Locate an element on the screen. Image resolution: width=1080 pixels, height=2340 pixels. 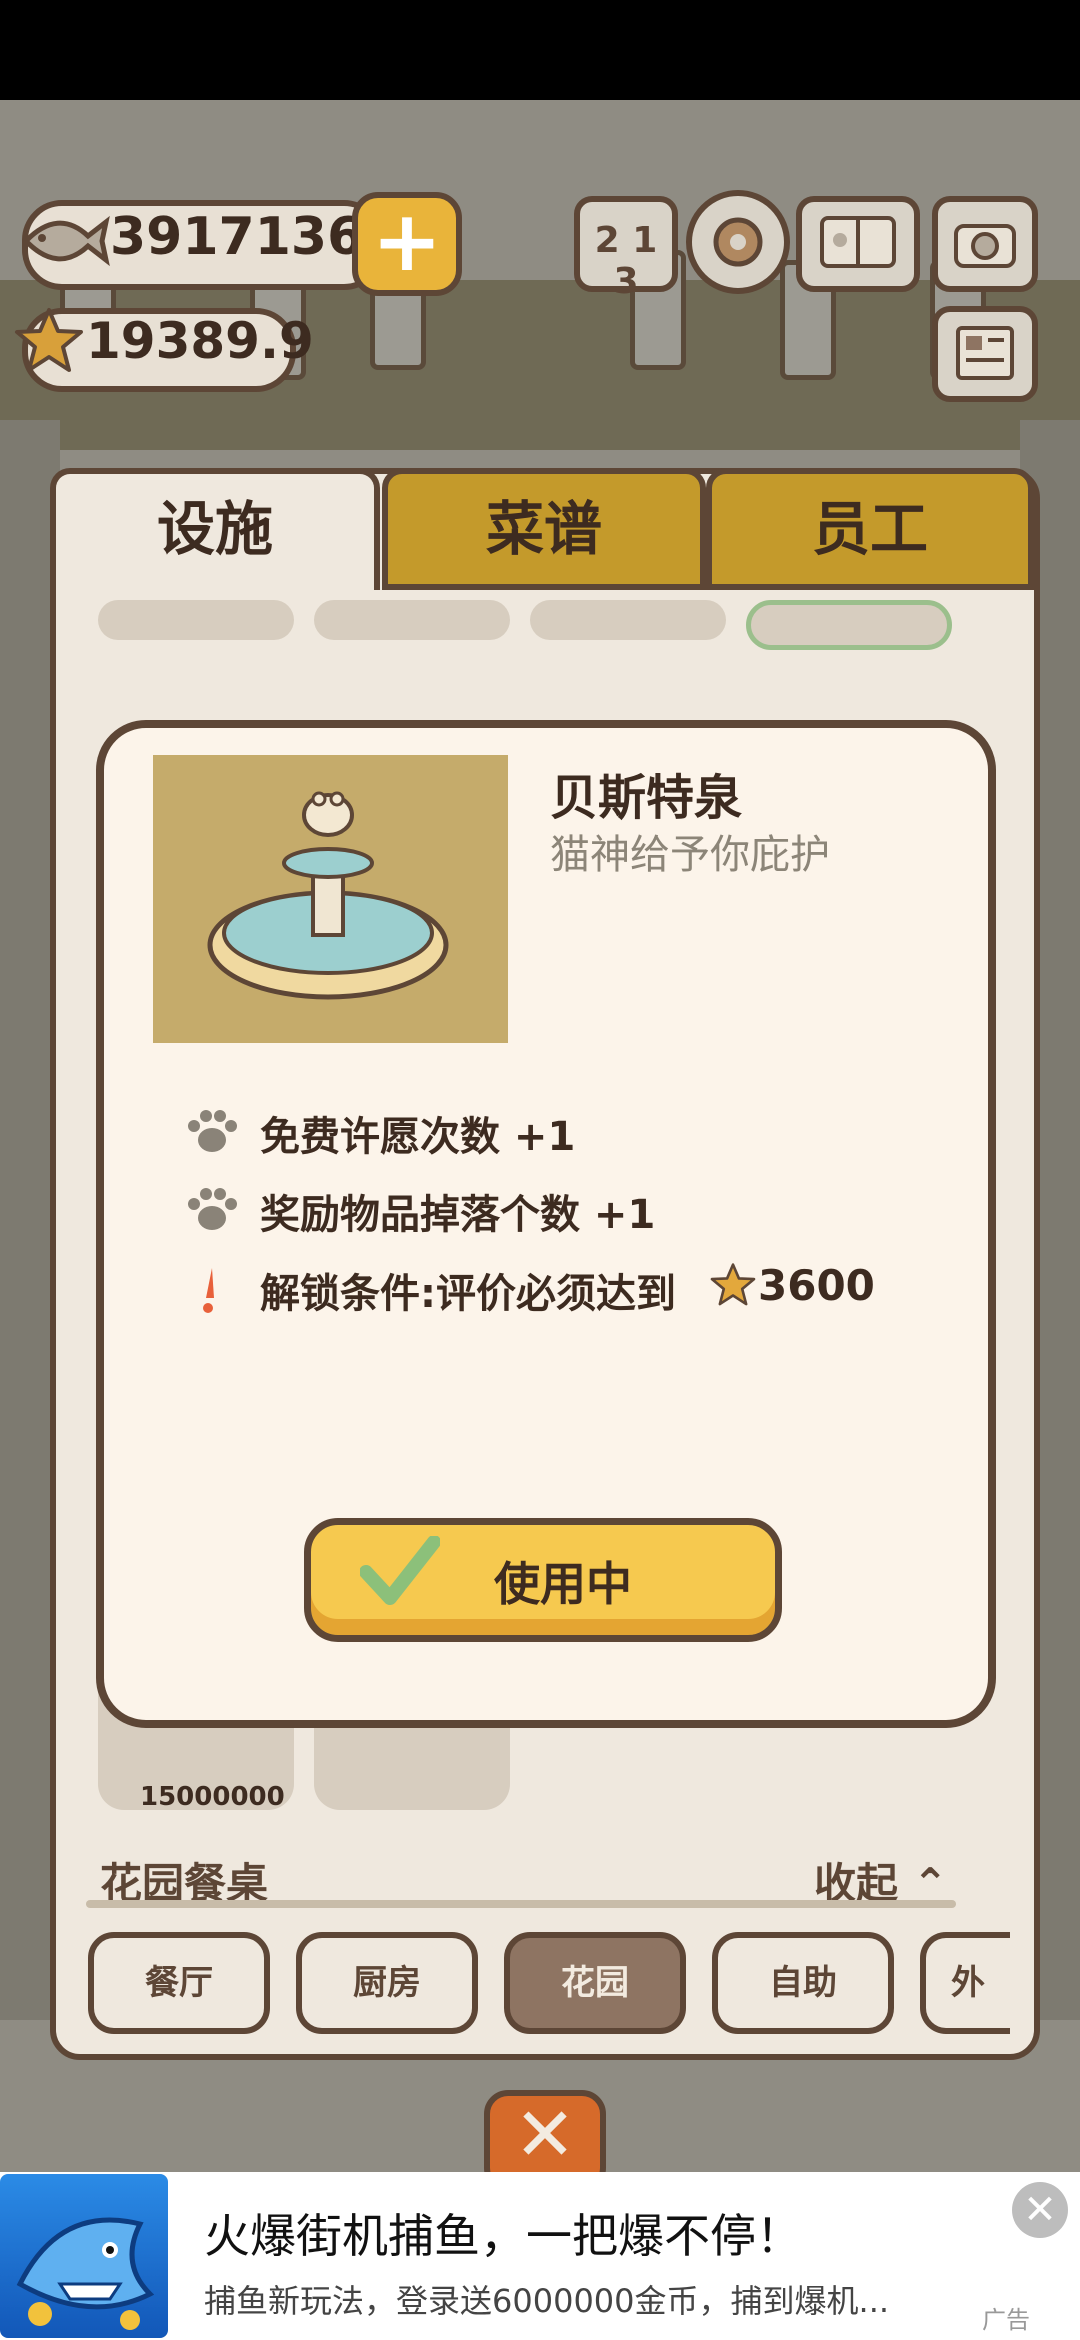
item-price: 15000000 is located at coordinates (212, 1797).